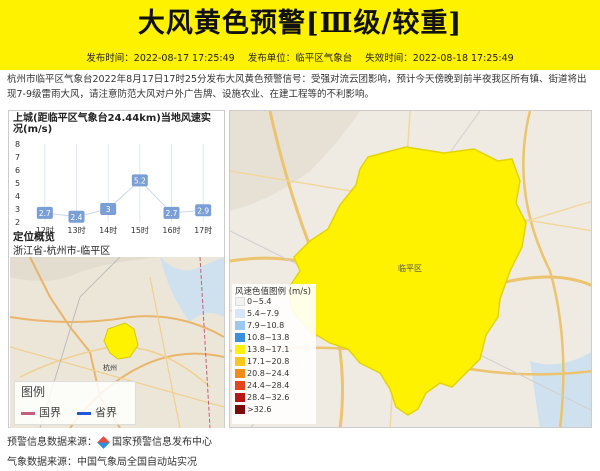  Describe the element at coordinates (75, 403) in the screenshot. I see `overview-map-legend: 图例 国界 省界` at that location.